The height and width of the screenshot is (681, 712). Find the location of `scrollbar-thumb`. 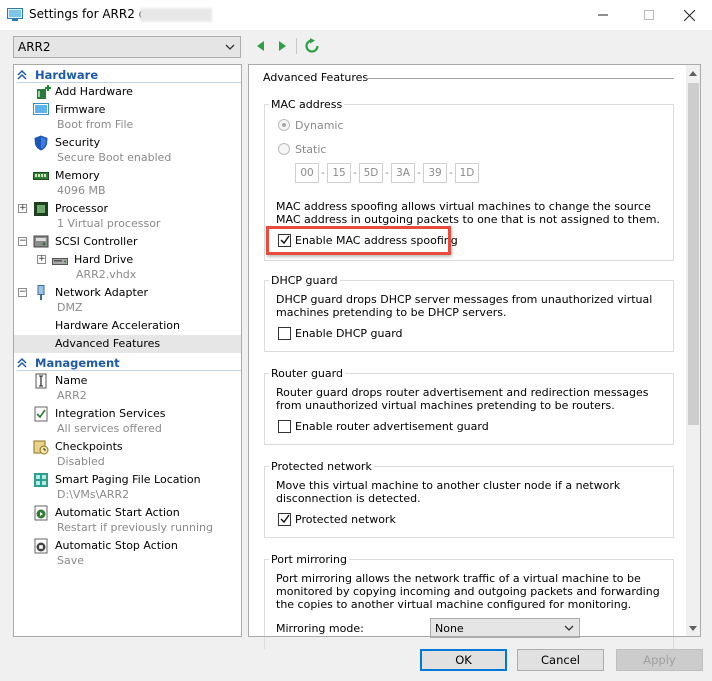

scrollbar-thumb is located at coordinates (693, 254).